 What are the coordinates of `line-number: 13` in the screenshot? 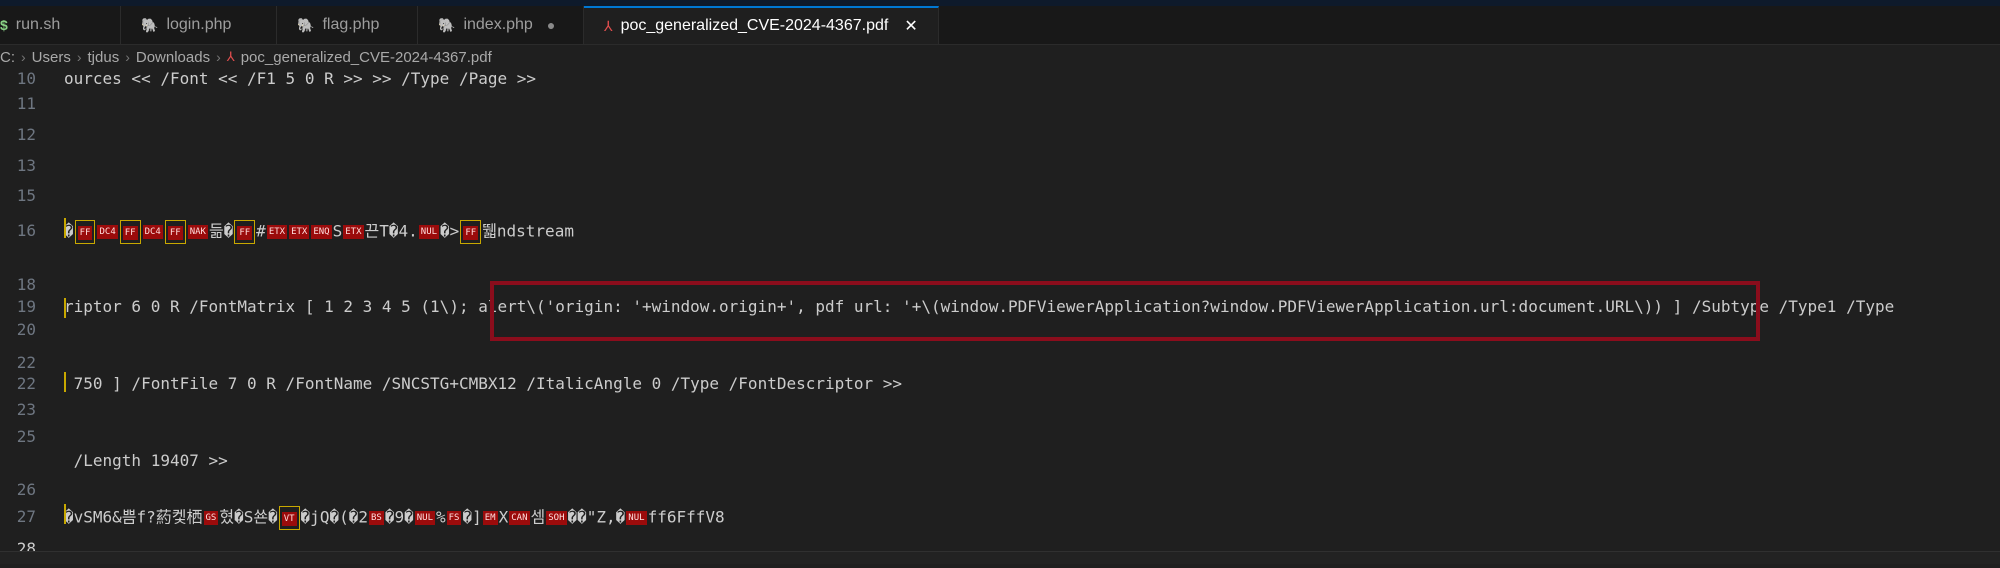 It's located at (26, 165).